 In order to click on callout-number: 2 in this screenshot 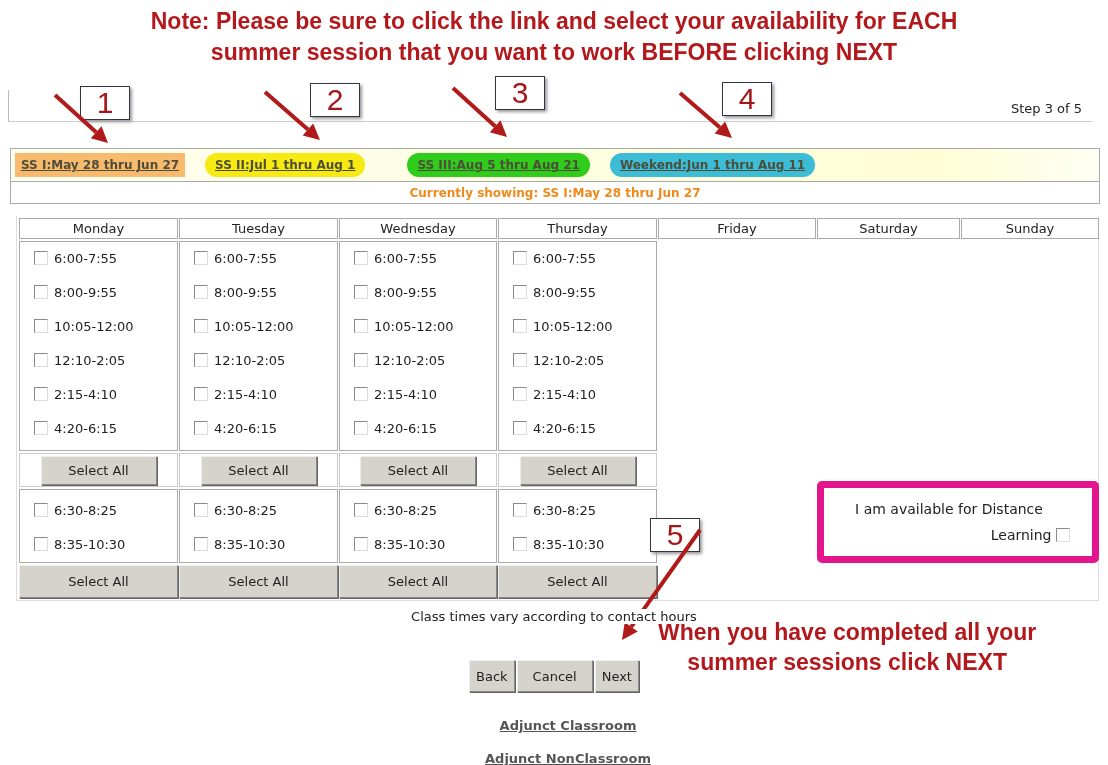, I will do `click(335, 100)`.